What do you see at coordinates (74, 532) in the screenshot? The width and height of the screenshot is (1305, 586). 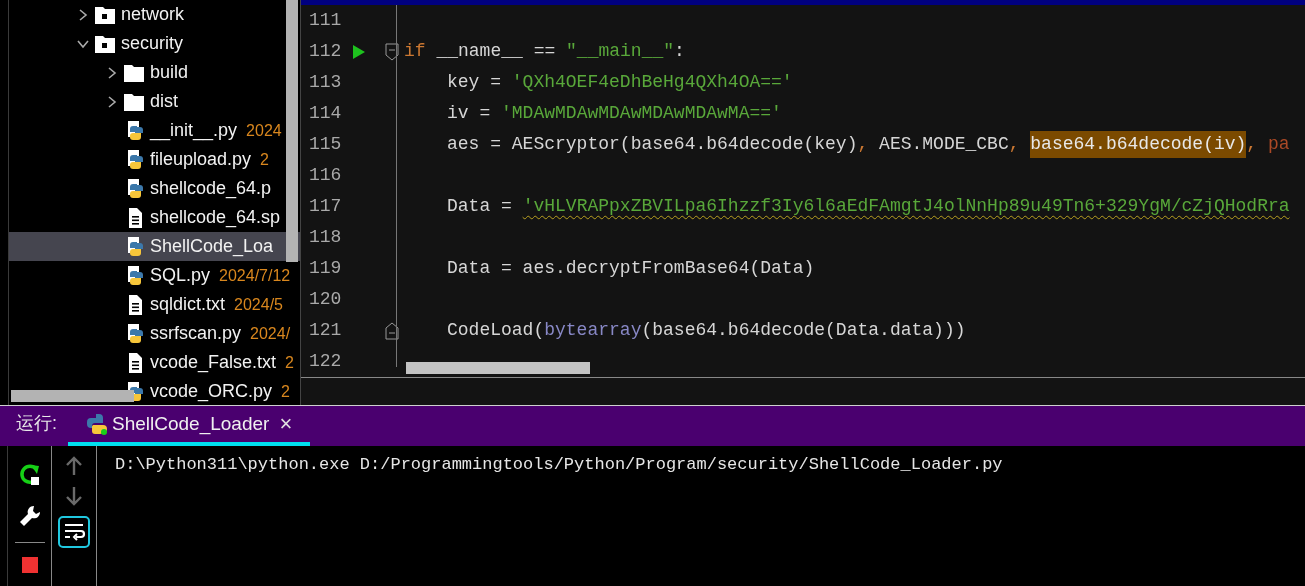 I see `soft-wrap-icon` at bounding box center [74, 532].